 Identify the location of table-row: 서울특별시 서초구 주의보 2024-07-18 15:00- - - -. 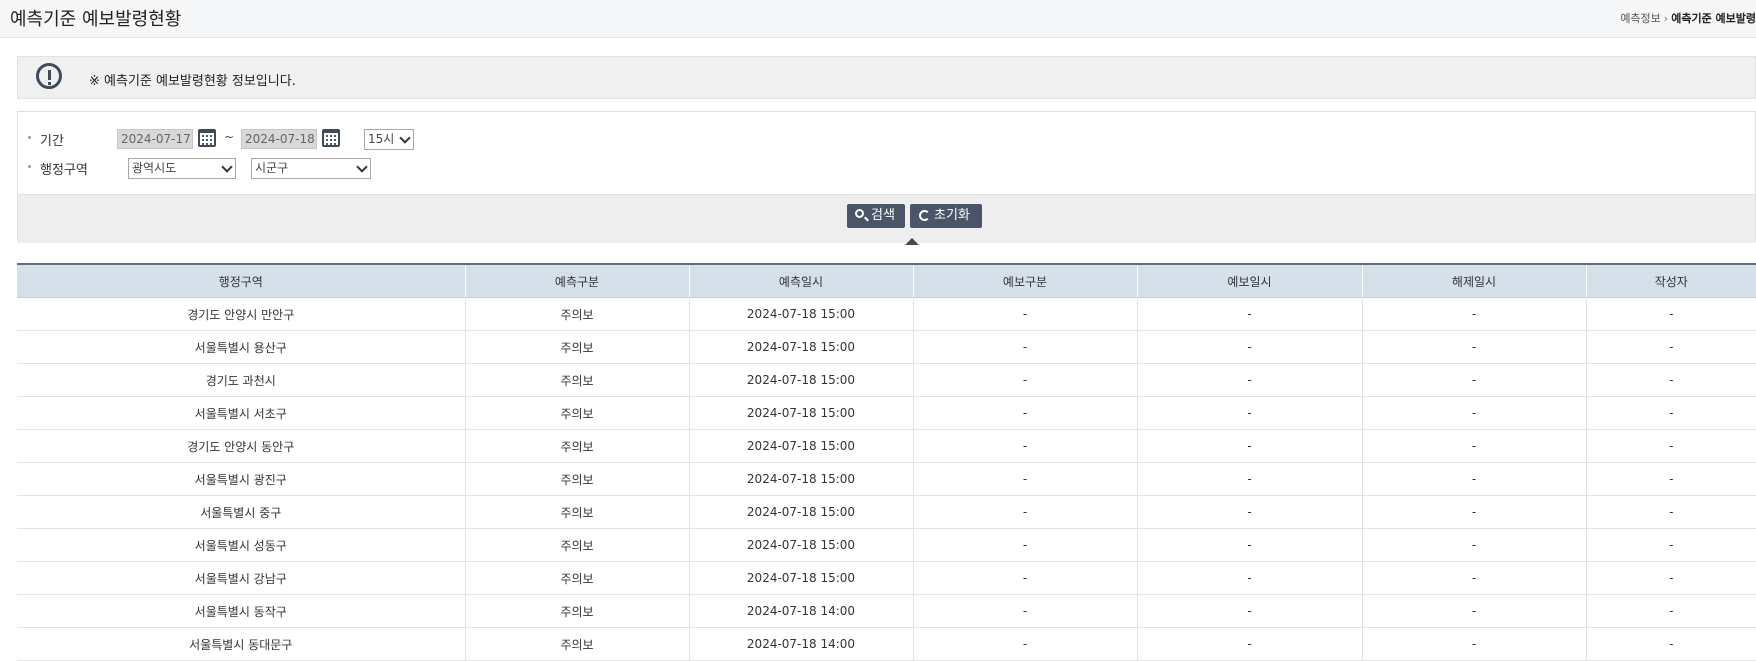
(886, 413).